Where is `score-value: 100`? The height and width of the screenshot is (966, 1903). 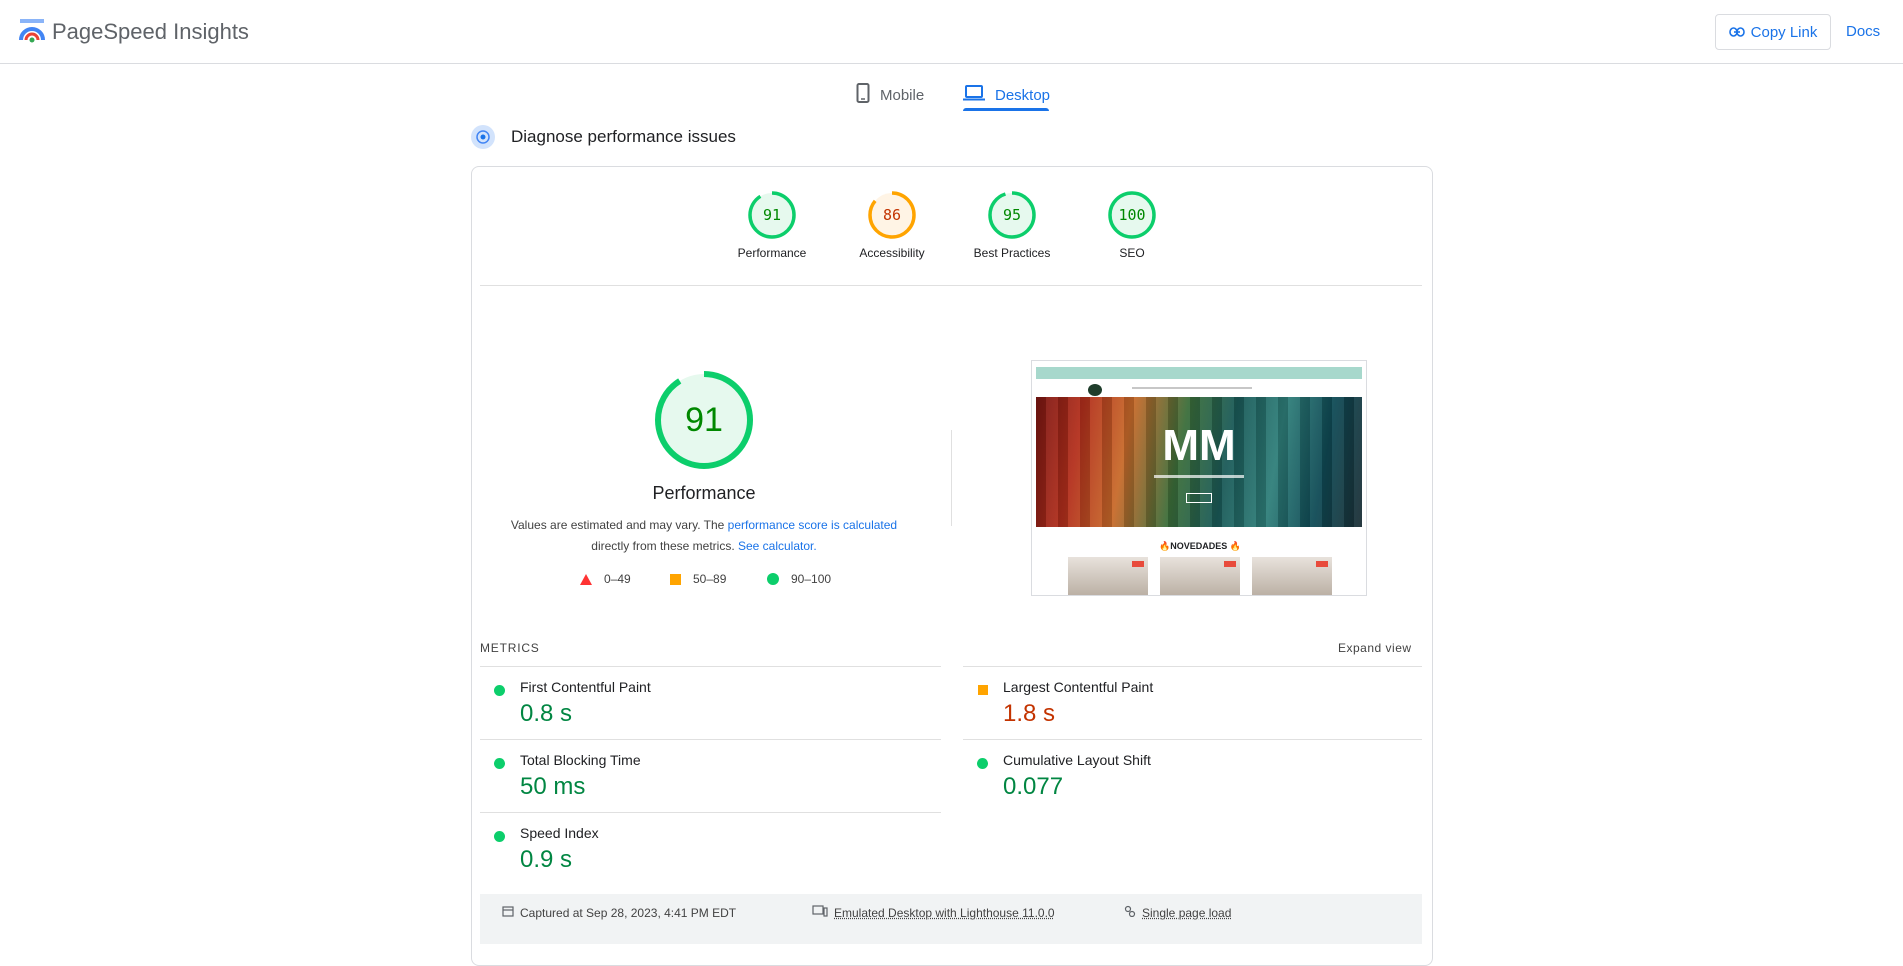 score-value: 100 is located at coordinates (1131, 215).